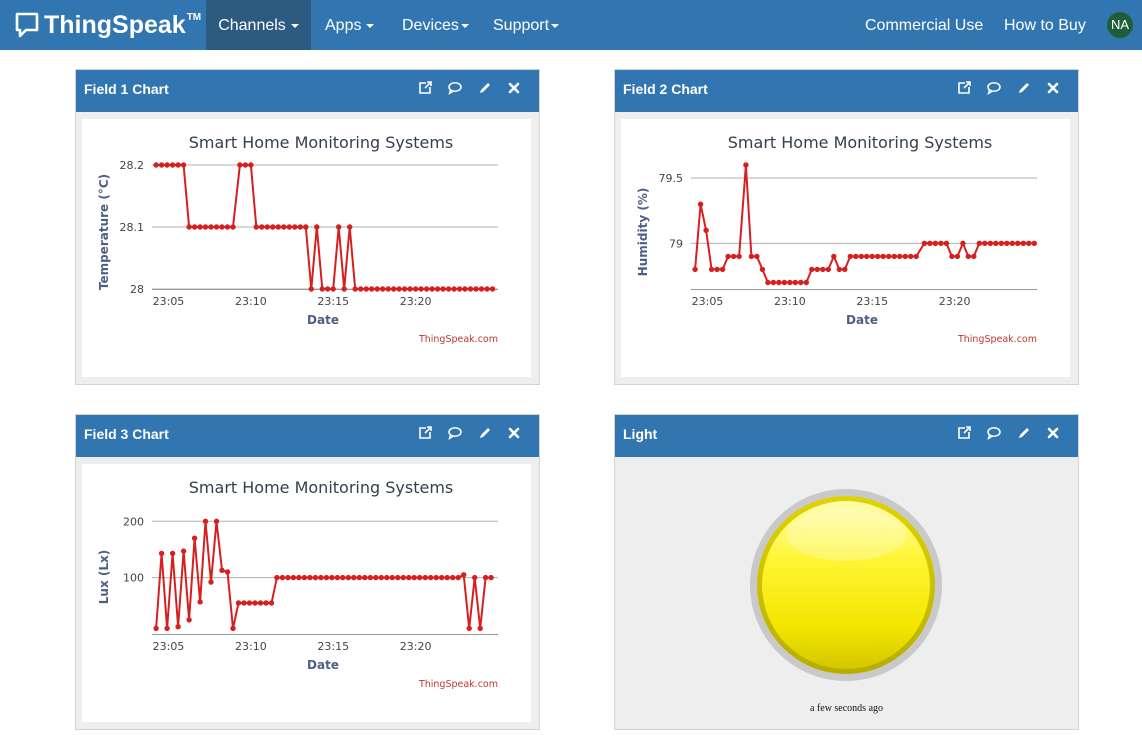 This screenshot has width=1142, height=742. What do you see at coordinates (132, 165) in the screenshot?
I see `y-tick-label: 28.2` at bounding box center [132, 165].